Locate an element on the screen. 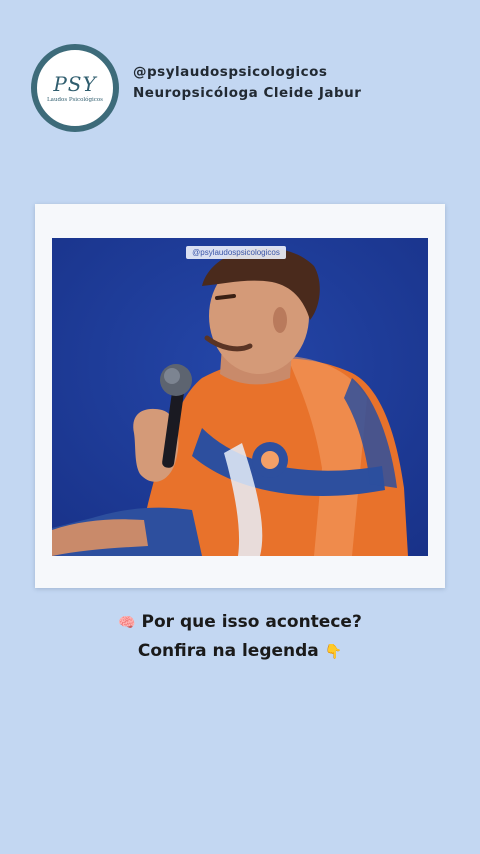 The width and height of the screenshot is (480, 854). brand-logo: PSY Laudos Psicológicos is located at coordinates (75, 88).